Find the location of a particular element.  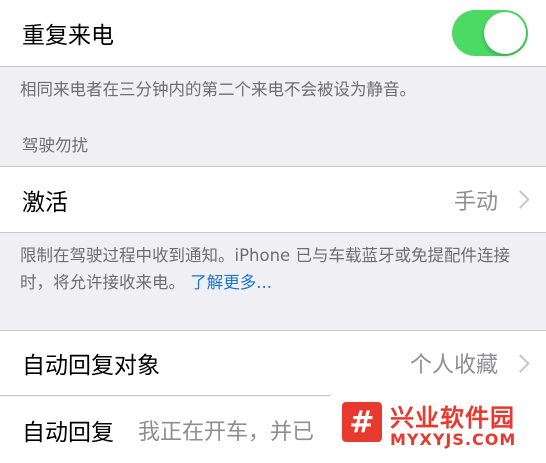

activate-label: 激活 is located at coordinates (45, 202).